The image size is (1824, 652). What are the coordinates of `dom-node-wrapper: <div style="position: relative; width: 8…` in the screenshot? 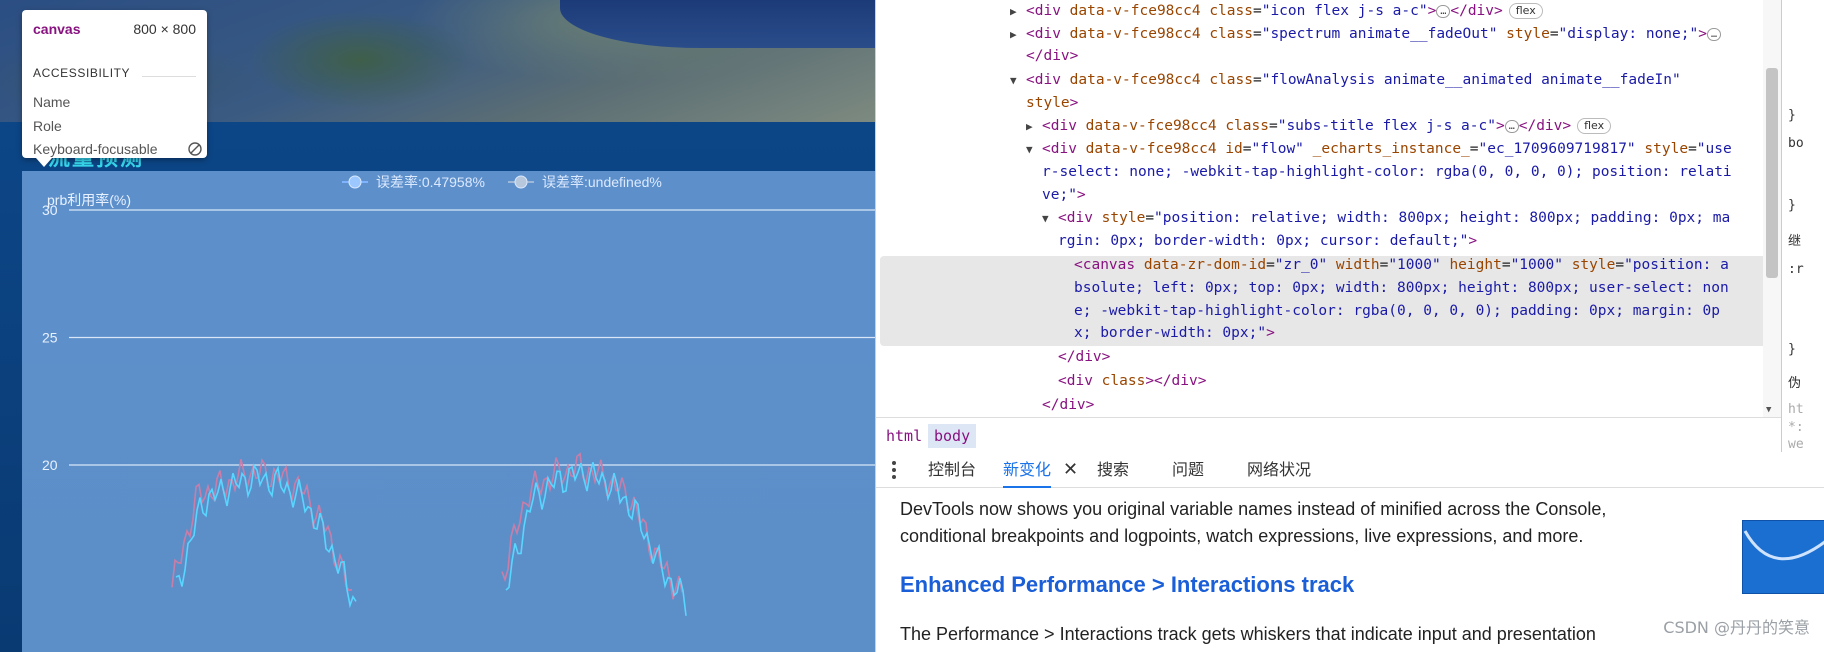 It's located at (1394, 218).